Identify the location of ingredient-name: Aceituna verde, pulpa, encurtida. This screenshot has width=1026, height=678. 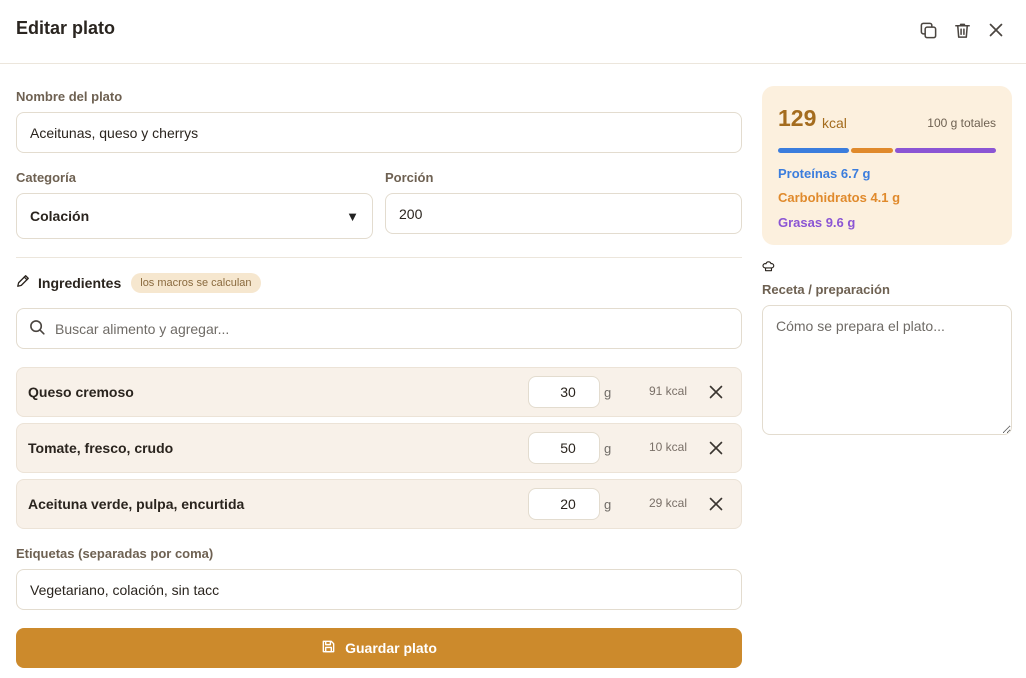
(136, 504).